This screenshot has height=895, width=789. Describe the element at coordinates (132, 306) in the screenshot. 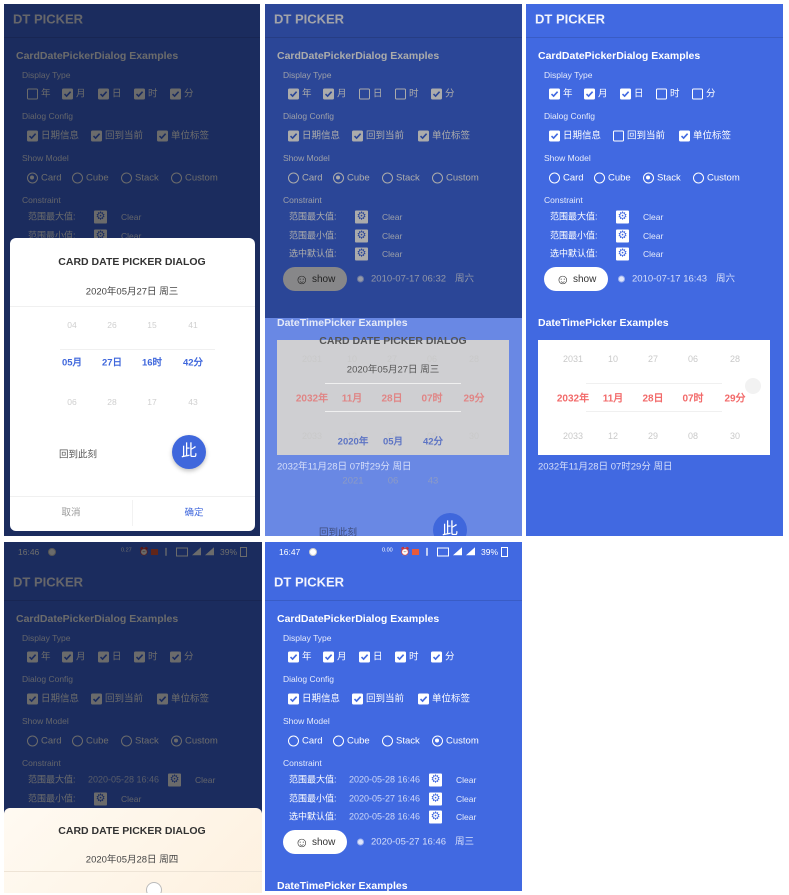

I see `dialog-divider` at that location.